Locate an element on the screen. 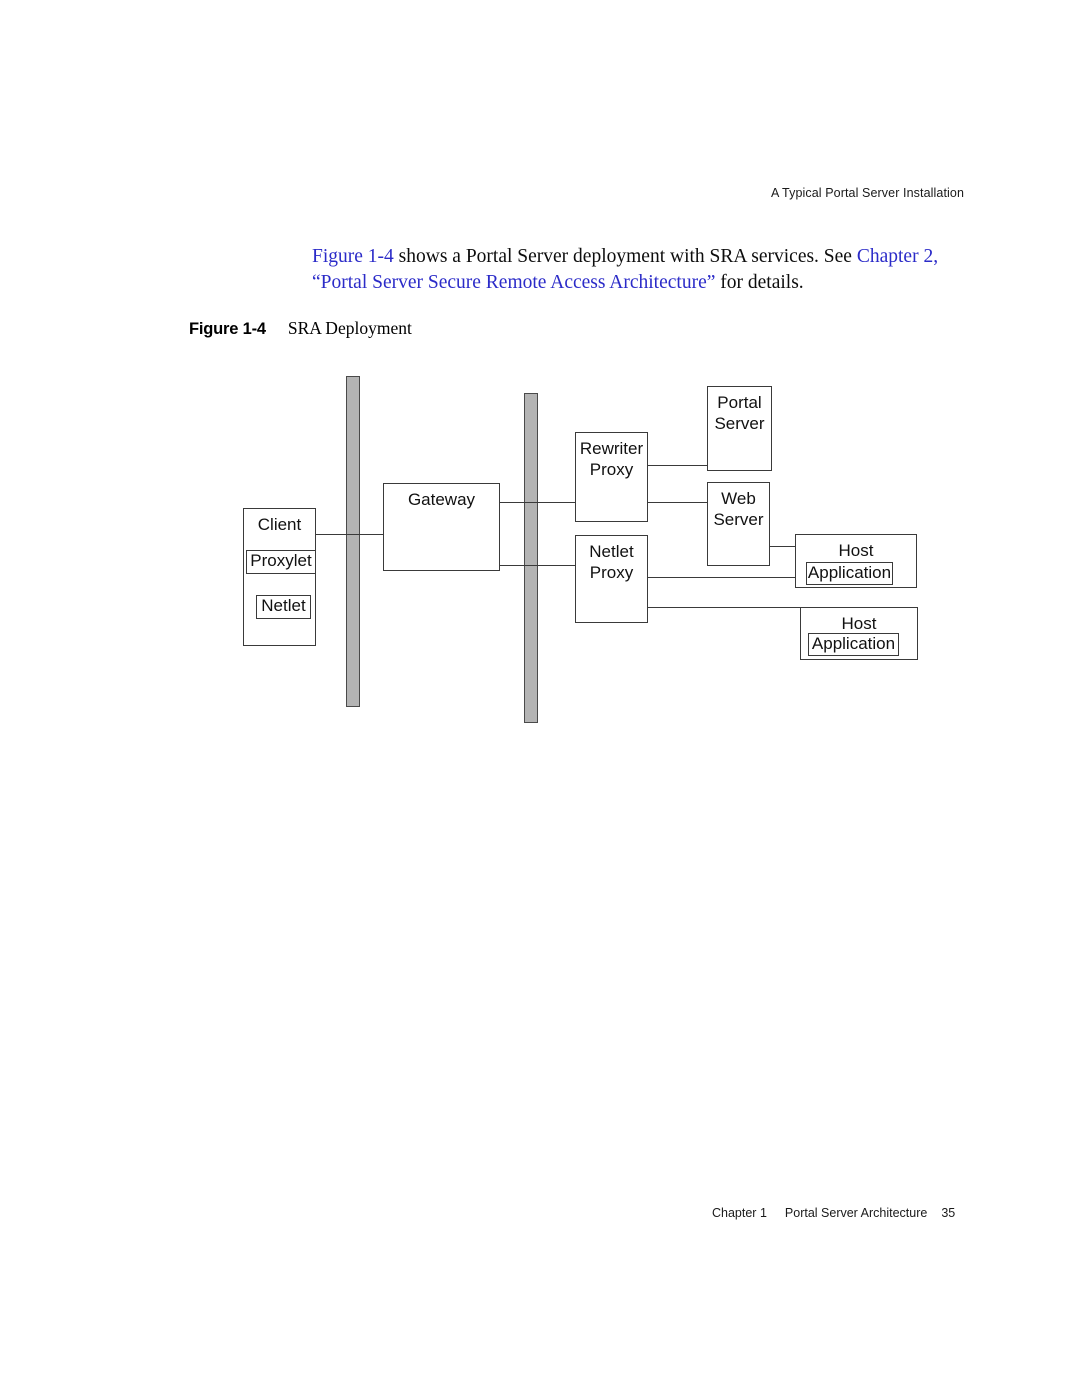 Image resolution: width=1080 pixels, height=1397 pixels. node-host-1-label: Host is located at coordinates (856, 550).